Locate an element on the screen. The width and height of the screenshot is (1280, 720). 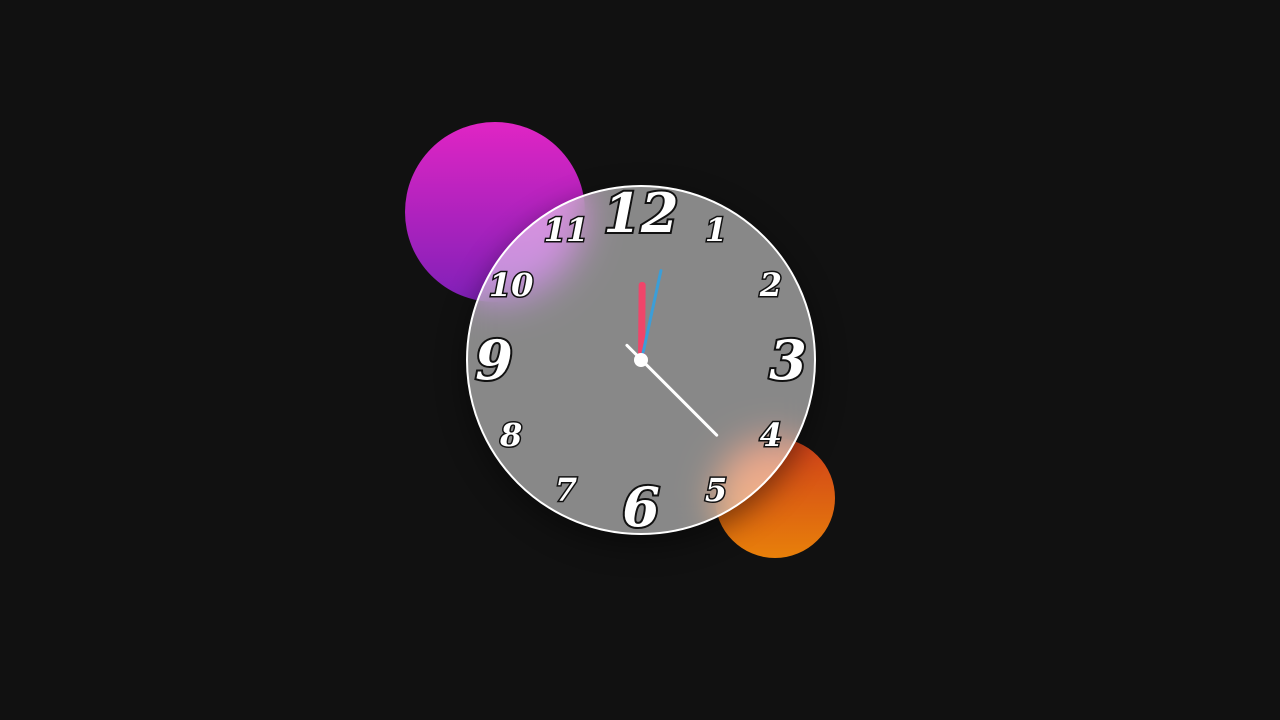
numeral-5: 5 is located at coordinates (715, 489).